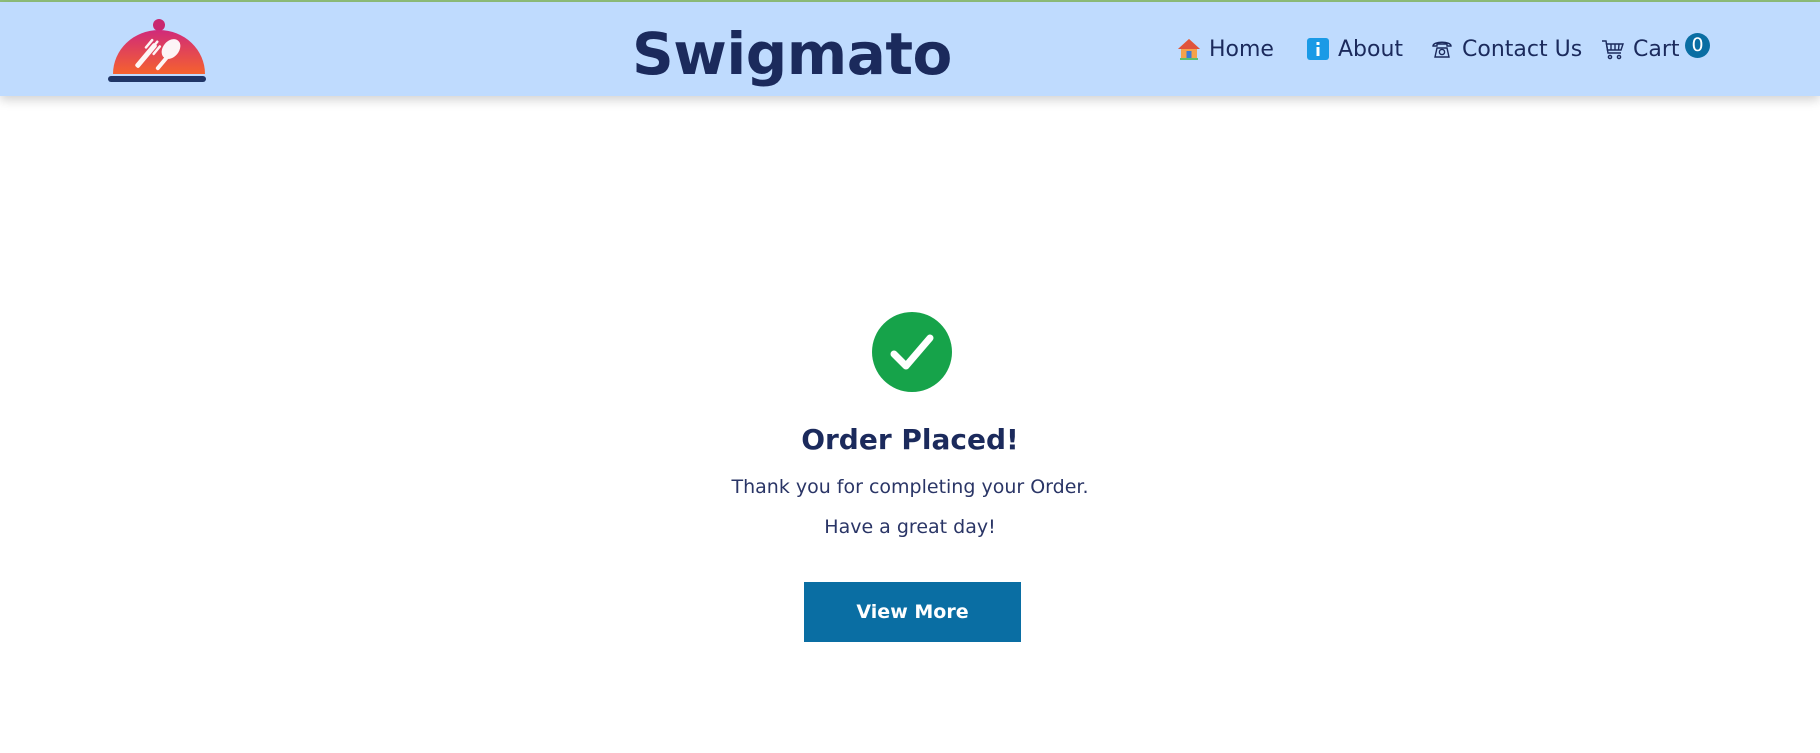  Describe the element at coordinates (912, 352) in the screenshot. I see `check-circle-icon` at that location.